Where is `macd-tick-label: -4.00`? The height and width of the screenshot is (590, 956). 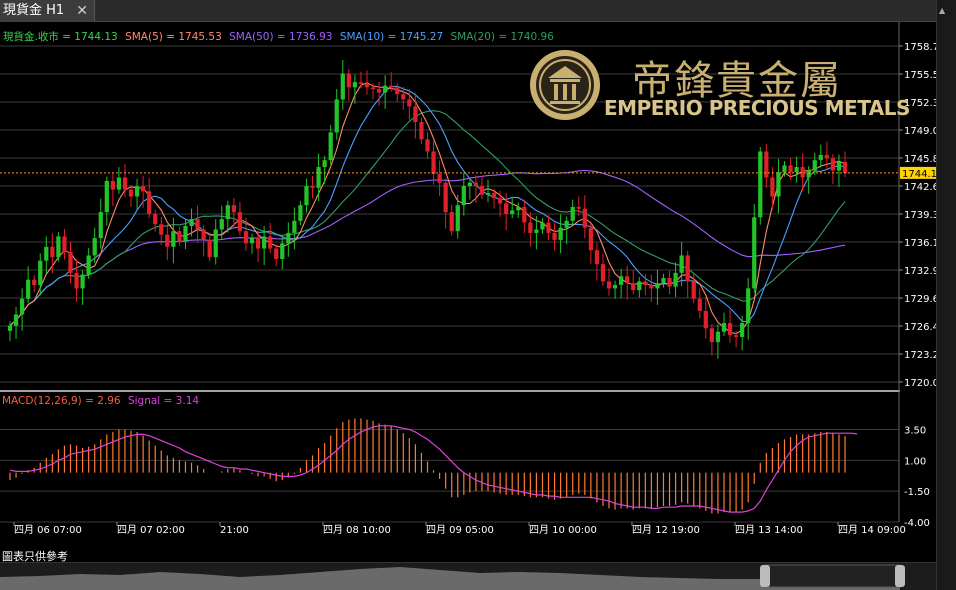
macd-tick-label: -4.00 is located at coordinates (917, 523).